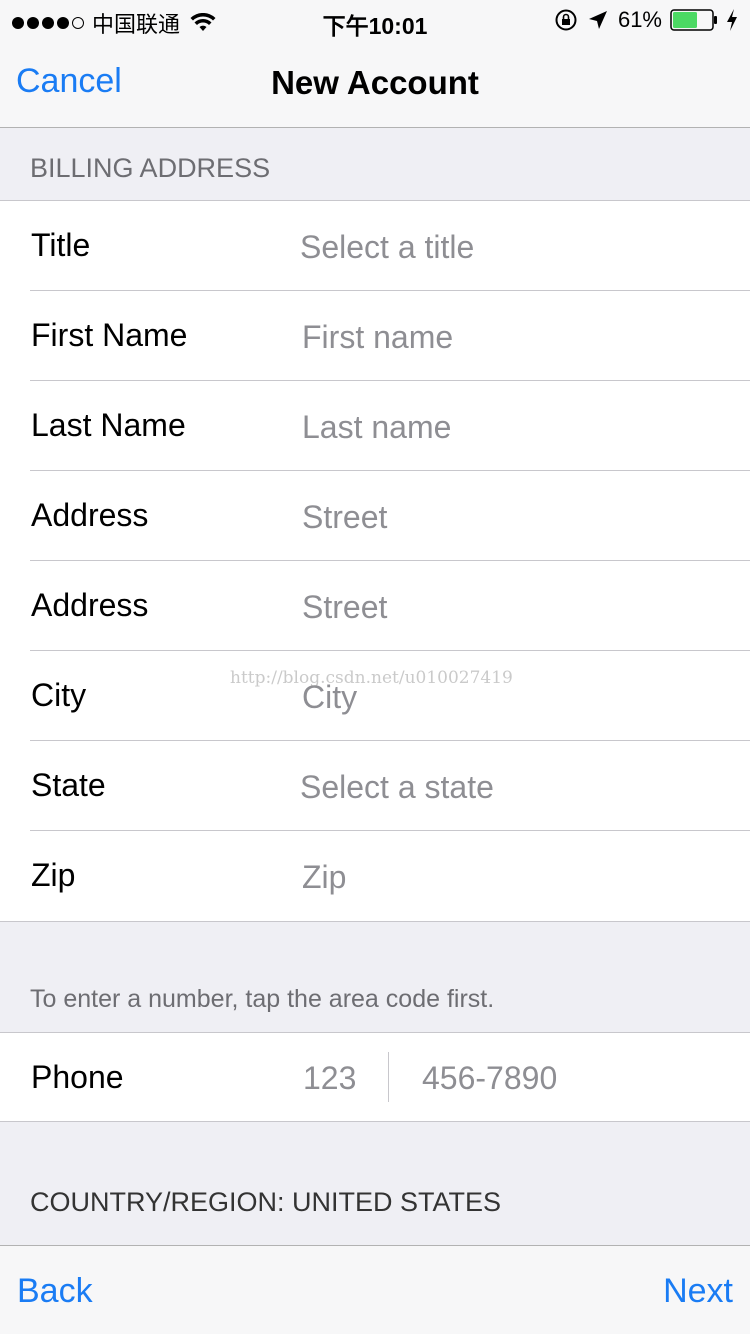 This screenshot has width=750, height=1334. What do you see at coordinates (324, 877) in the screenshot?
I see `zip-field: Zip` at bounding box center [324, 877].